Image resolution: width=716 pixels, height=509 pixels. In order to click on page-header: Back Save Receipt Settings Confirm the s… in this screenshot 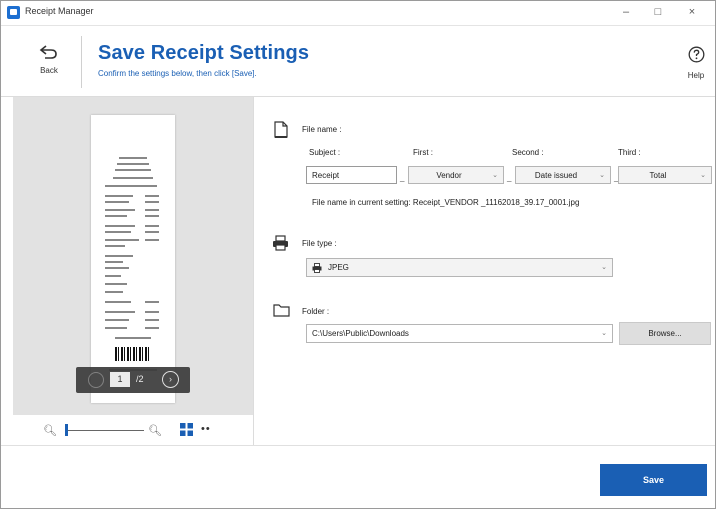, I will do `click(358, 61)`.